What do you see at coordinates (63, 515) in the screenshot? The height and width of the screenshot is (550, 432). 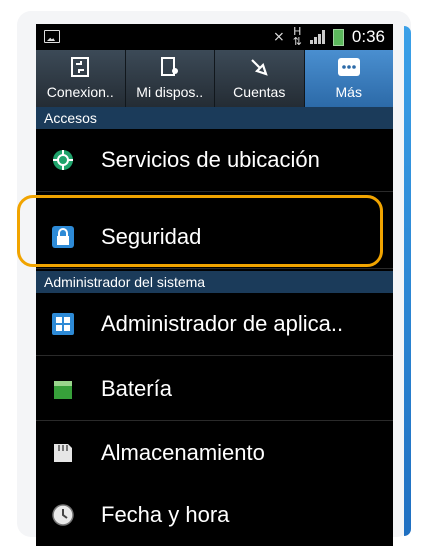 I see `clock-icon` at bounding box center [63, 515].